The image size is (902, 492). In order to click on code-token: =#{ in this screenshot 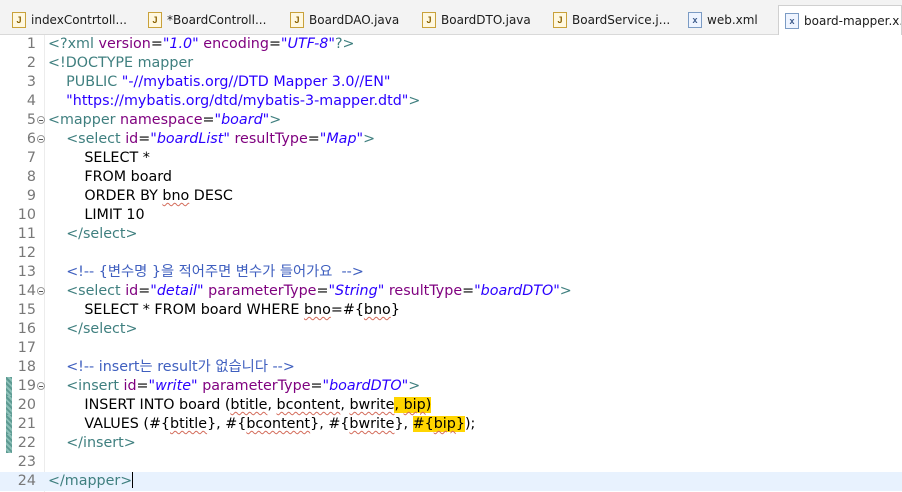, I will do `click(347, 310)`.